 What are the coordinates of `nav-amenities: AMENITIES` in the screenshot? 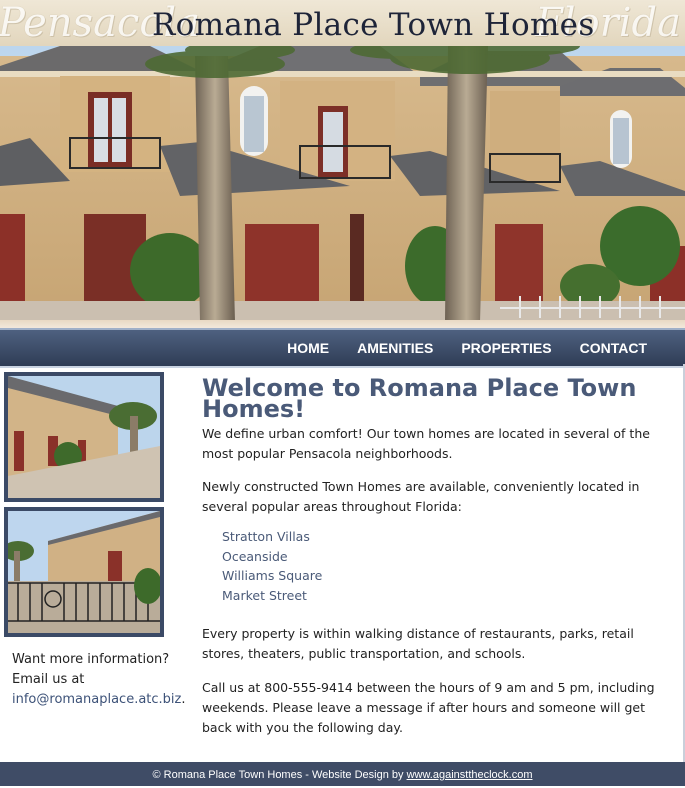 It's located at (395, 348).